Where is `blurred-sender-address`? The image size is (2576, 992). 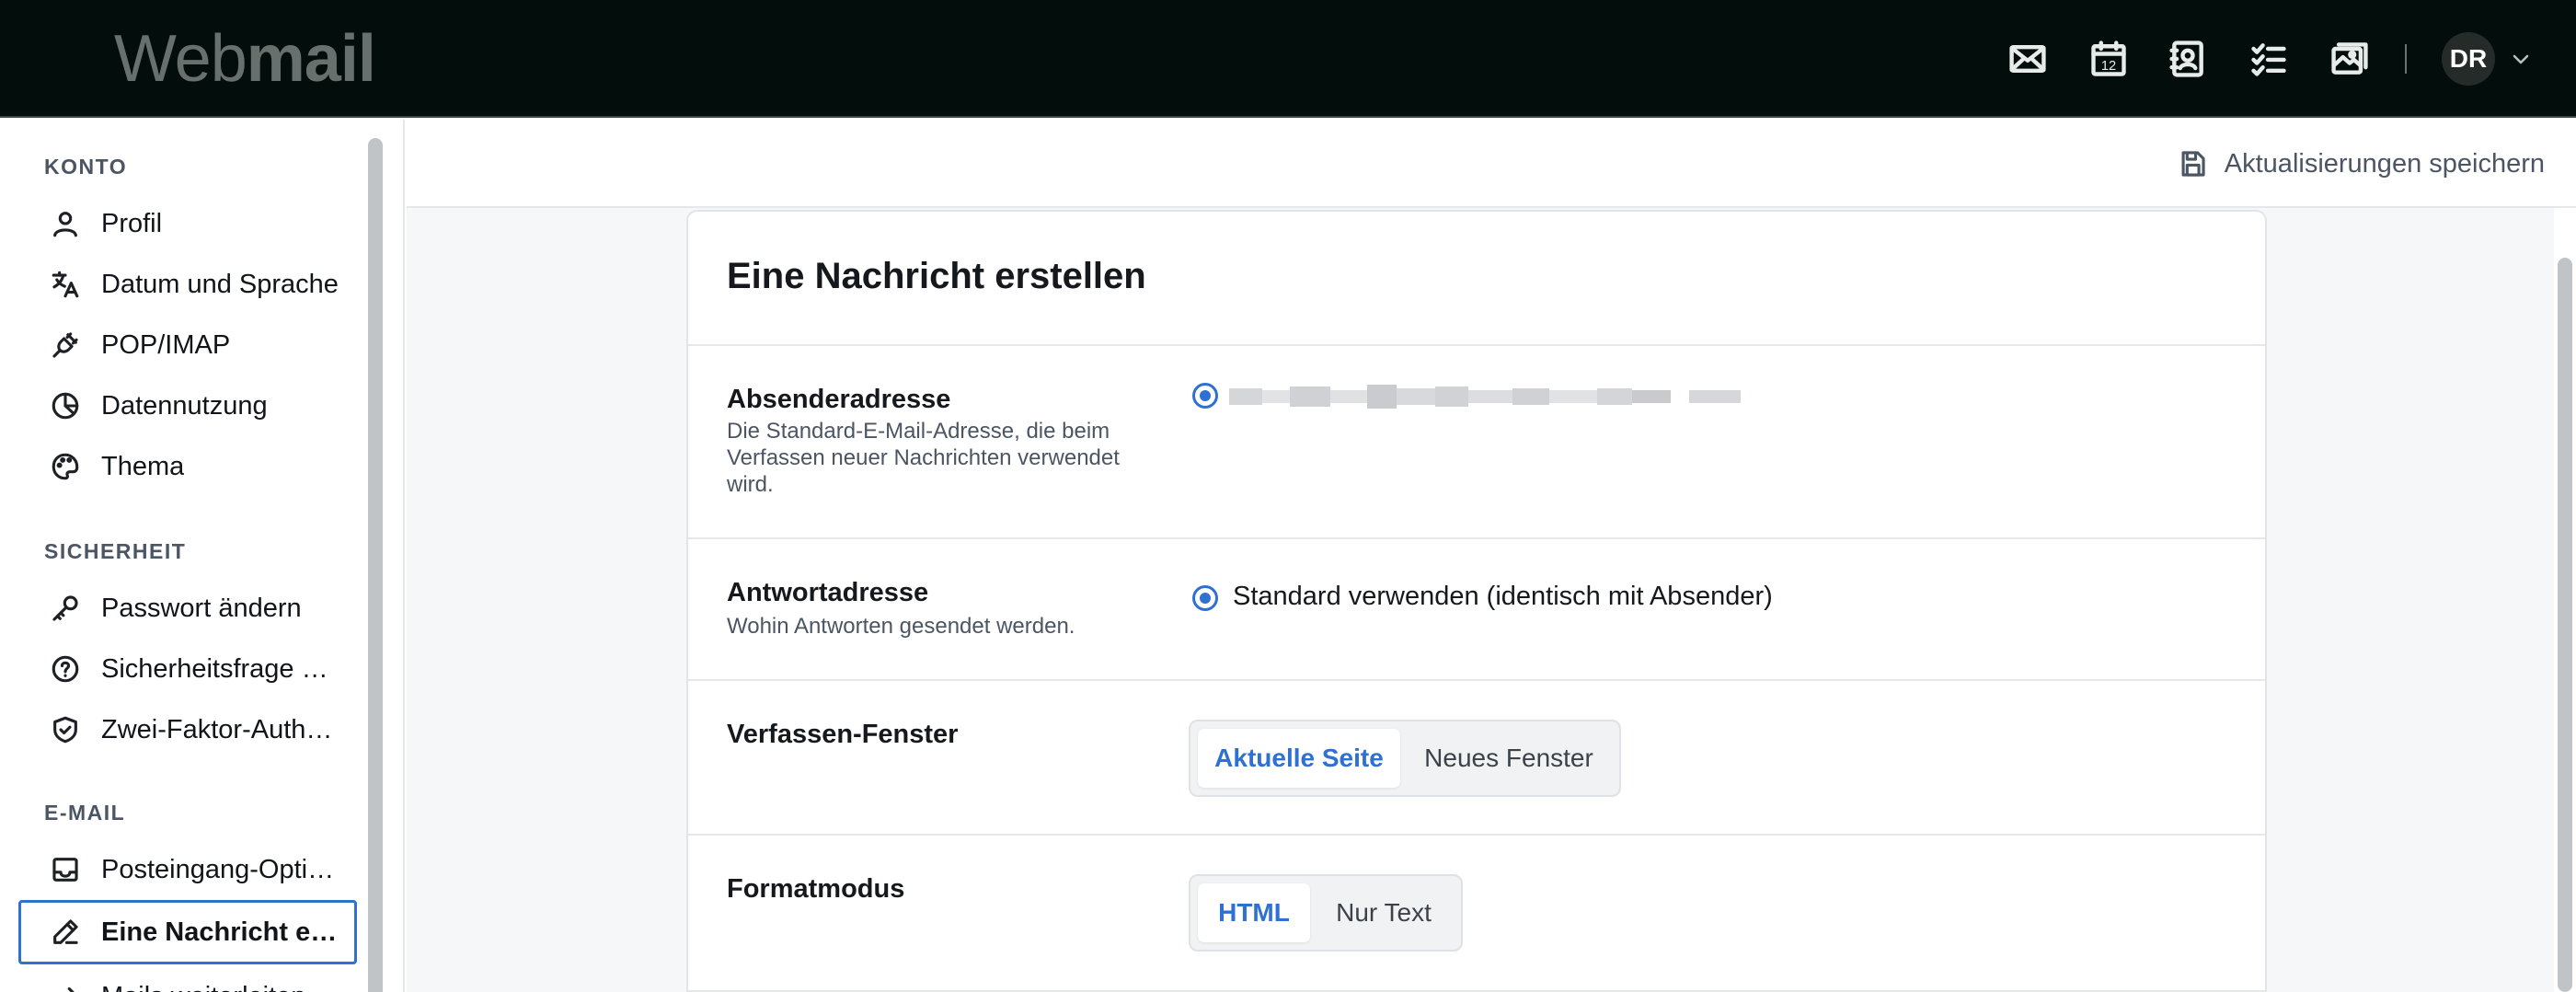 blurred-sender-address is located at coordinates (1485, 397).